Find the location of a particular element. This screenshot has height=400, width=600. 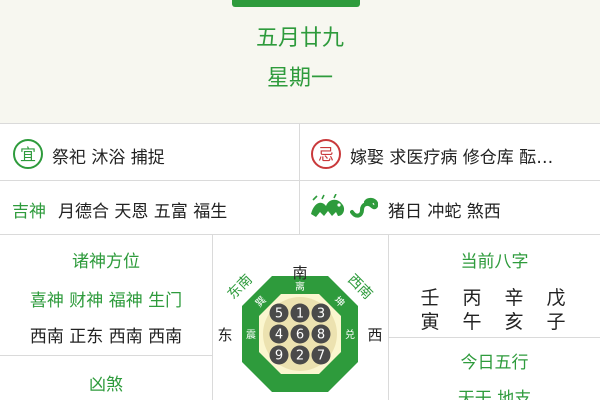

luoshu-number: 4 is located at coordinates (279, 335).